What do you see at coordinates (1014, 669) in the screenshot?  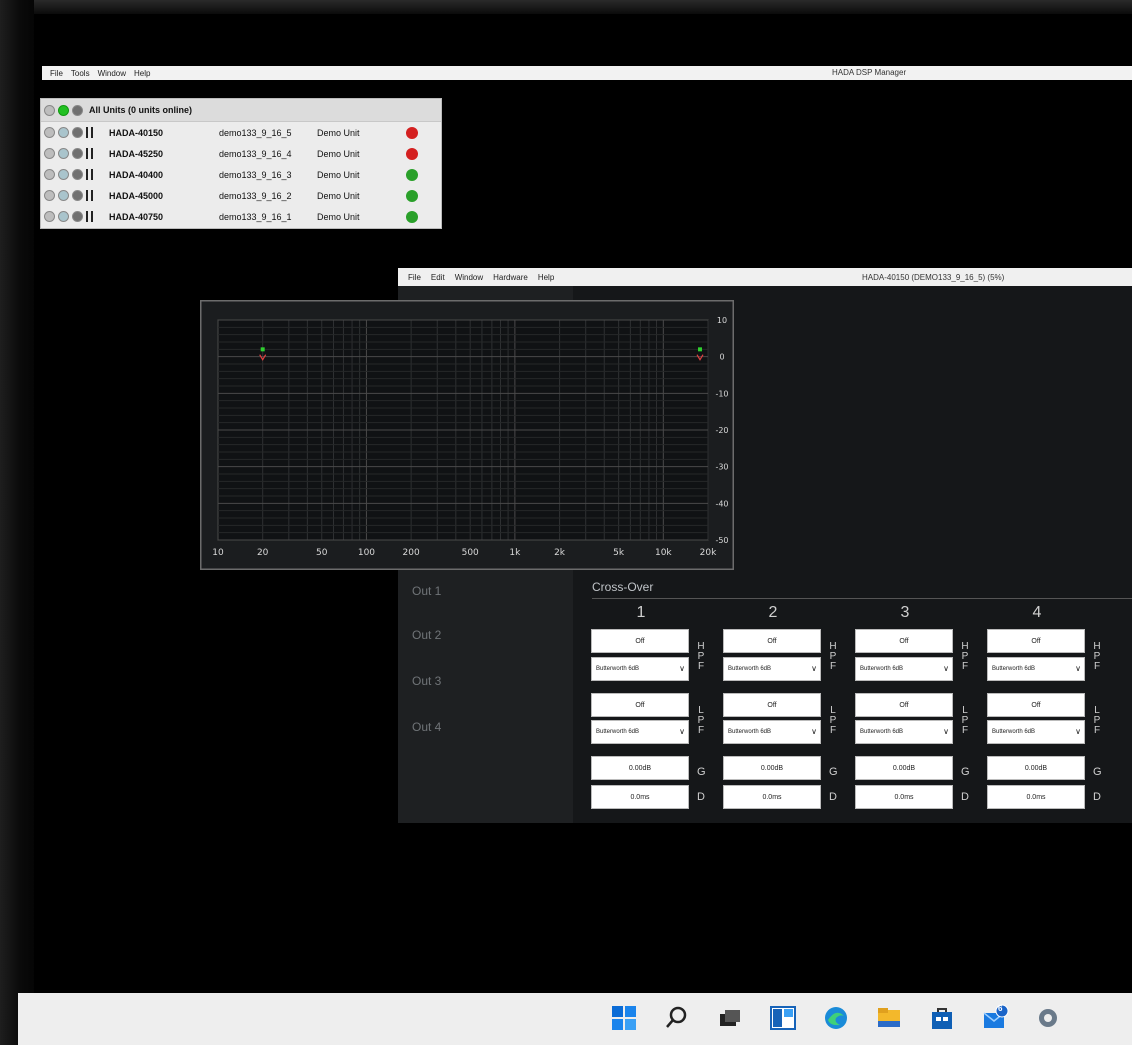 I see `hpf-type-value: Butterworth 6dB` at bounding box center [1014, 669].